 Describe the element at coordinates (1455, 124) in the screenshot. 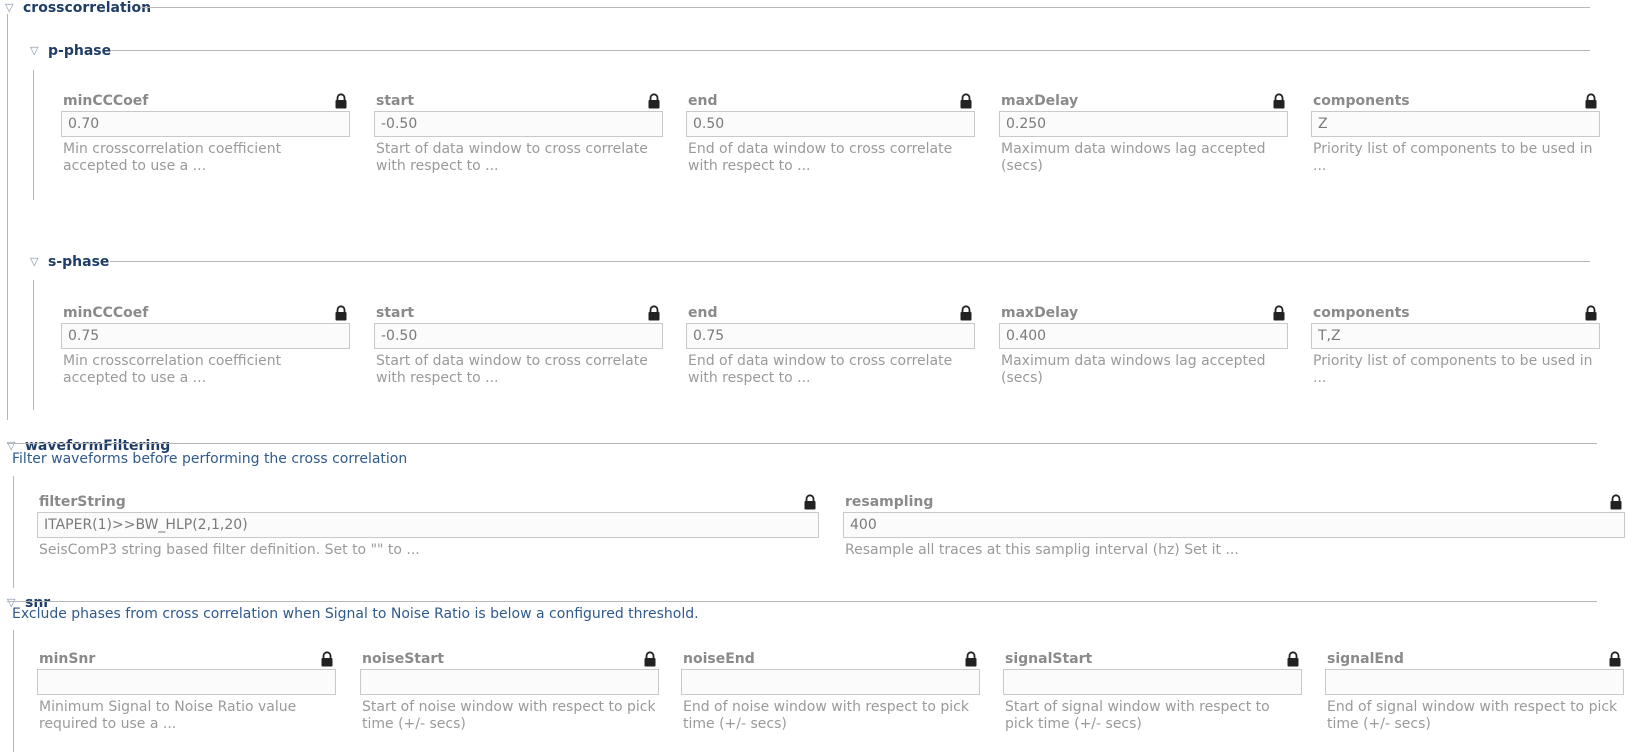

I see `components-input: Z` at that location.